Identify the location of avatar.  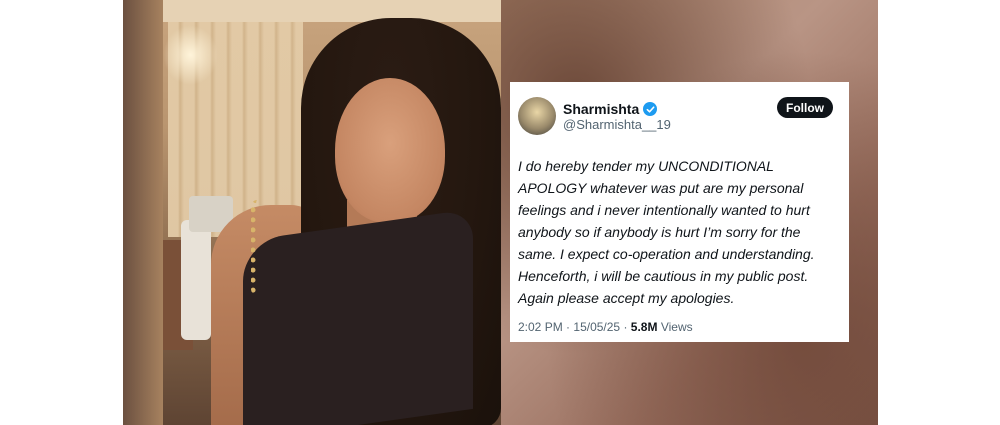
(537, 116).